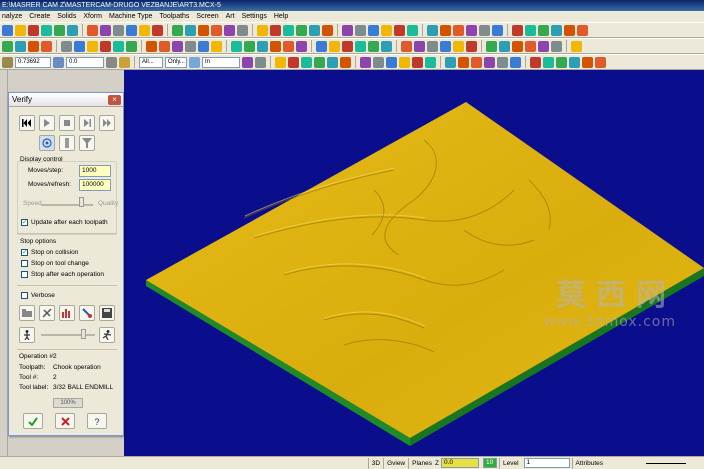 The image size is (704, 469). Describe the element at coordinates (432, 46) in the screenshot. I see `tb2-tool-35-icon` at that location.